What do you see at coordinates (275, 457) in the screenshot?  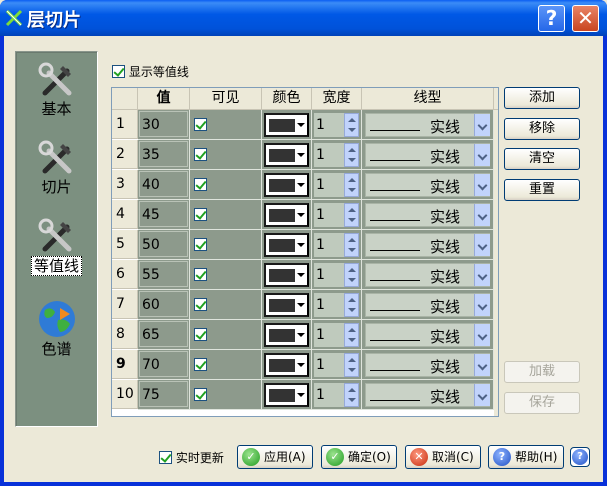 I see `apply-button: ✓ 应用(A)` at bounding box center [275, 457].